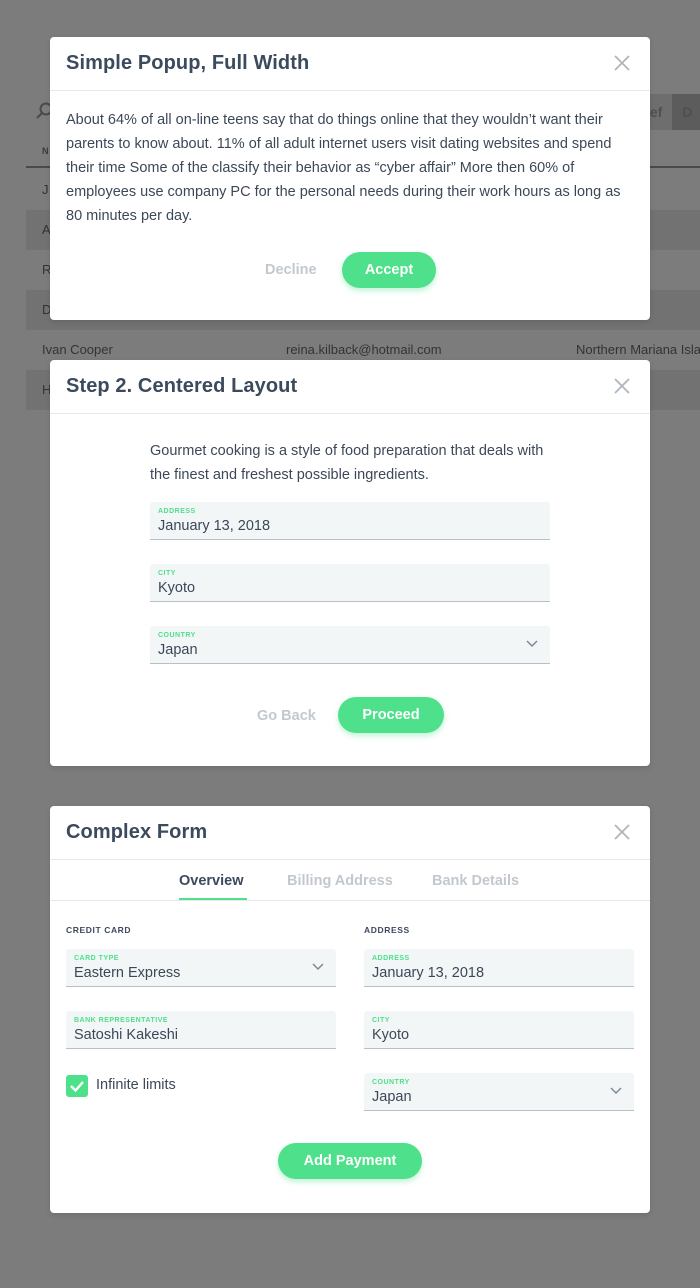 This screenshot has height=1288, width=700. I want to click on infinite-limits-checkbox, so click(77, 1086).